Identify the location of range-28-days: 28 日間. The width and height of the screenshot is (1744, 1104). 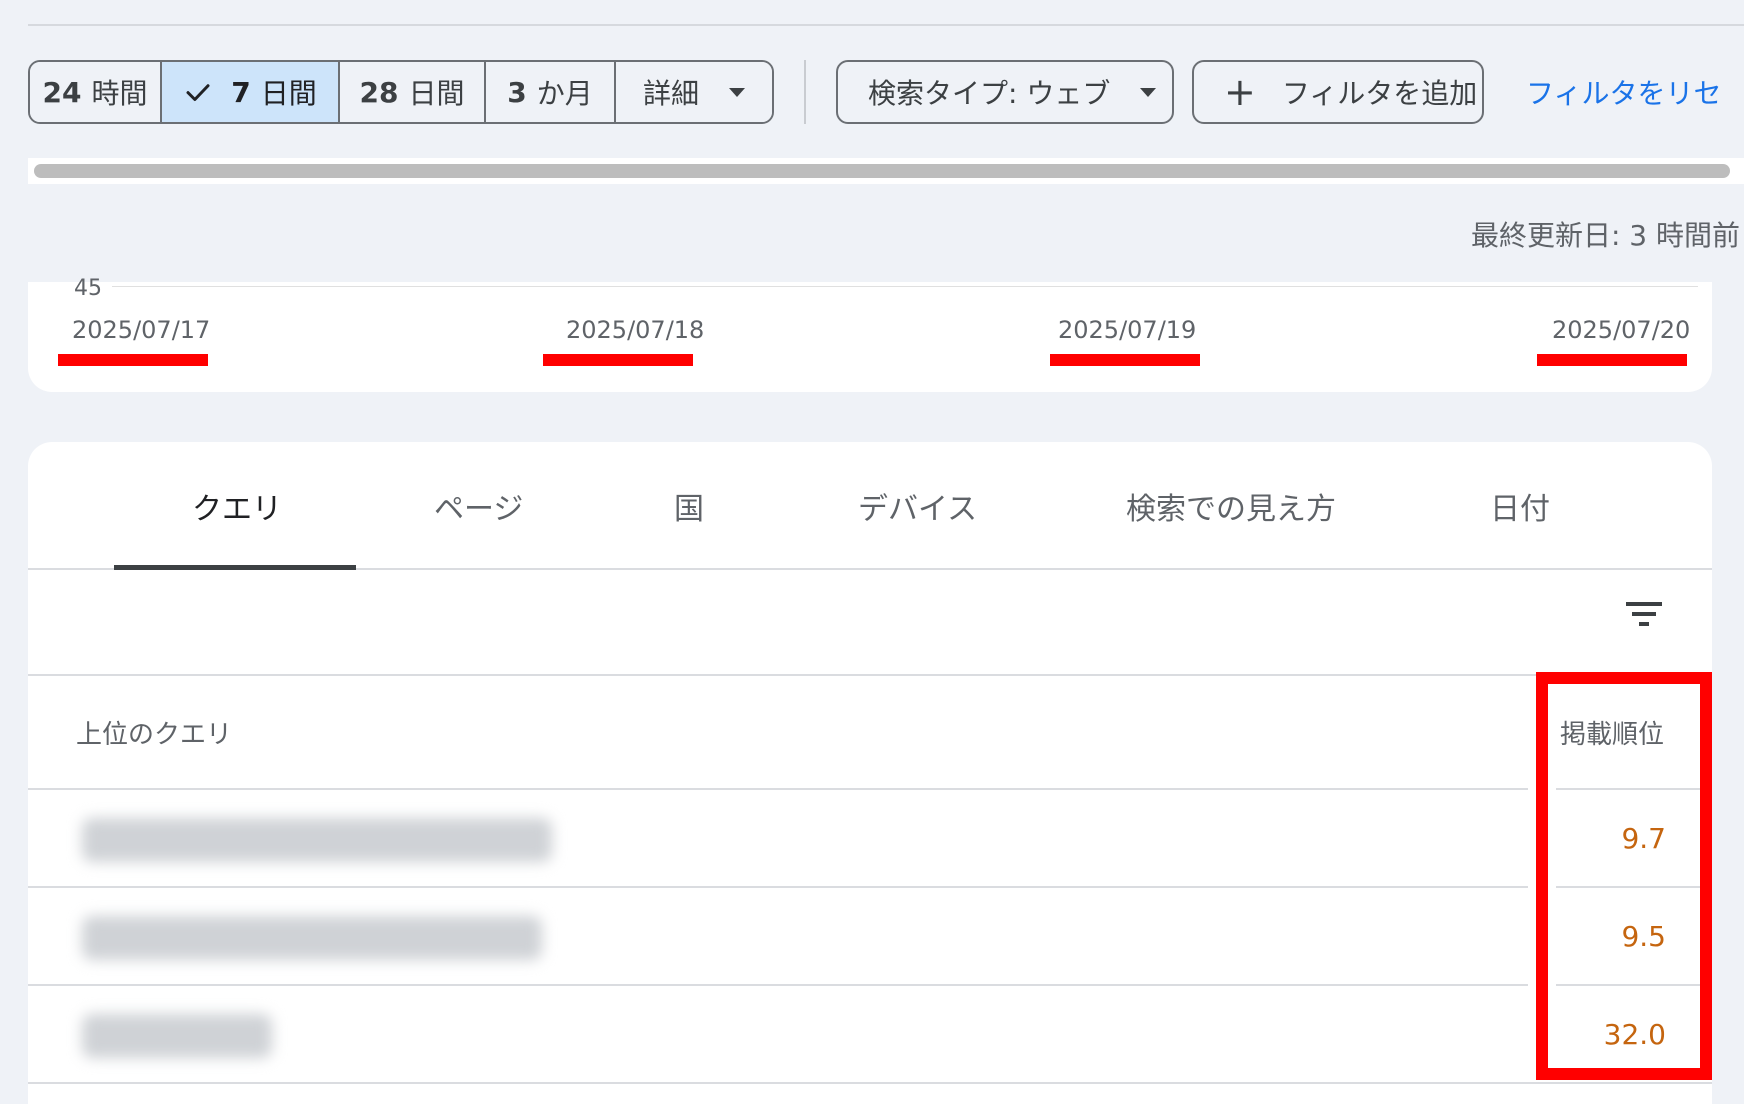
(413, 92).